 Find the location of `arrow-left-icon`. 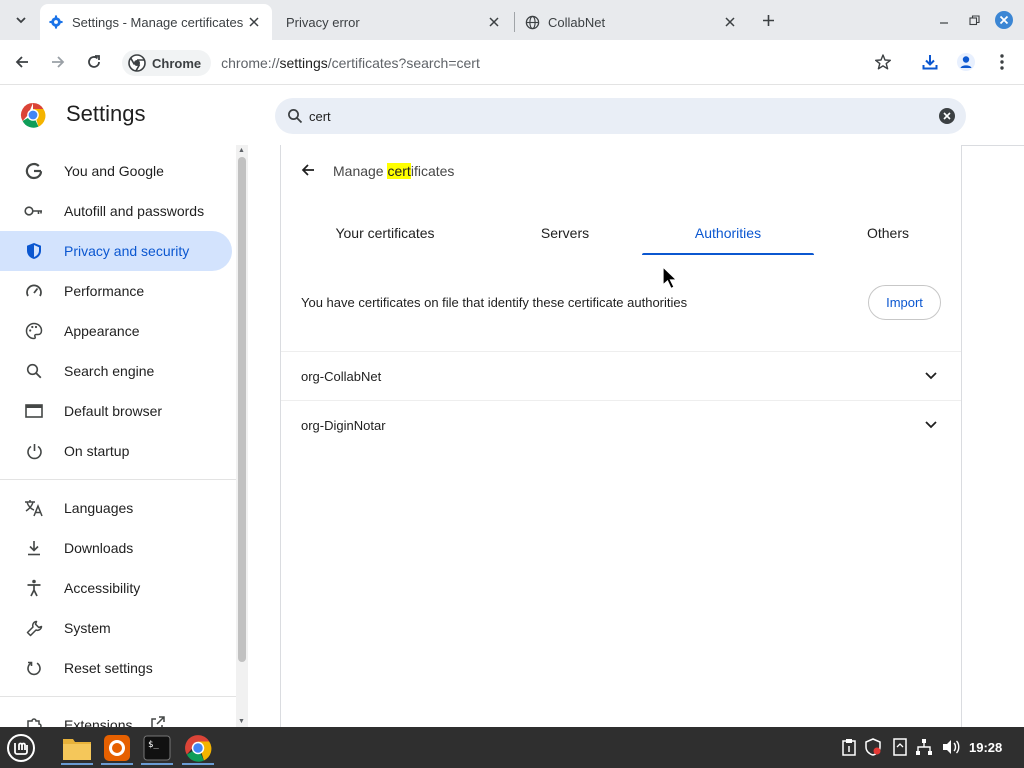

arrow-left-icon is located at coordinates (21, 62).